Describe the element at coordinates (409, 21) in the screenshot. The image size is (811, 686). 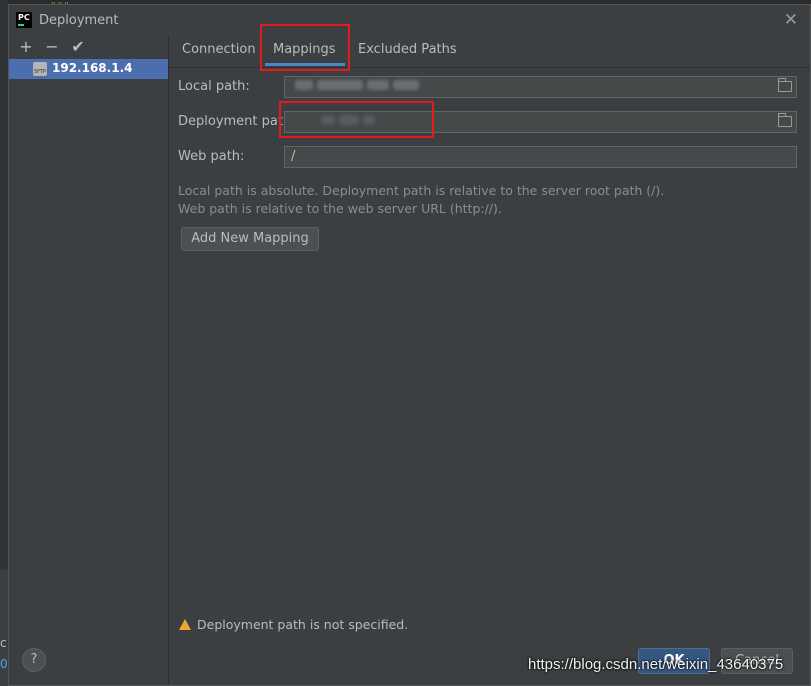
I see `dialog-titlebar: PC Deployment ✕` at that location.